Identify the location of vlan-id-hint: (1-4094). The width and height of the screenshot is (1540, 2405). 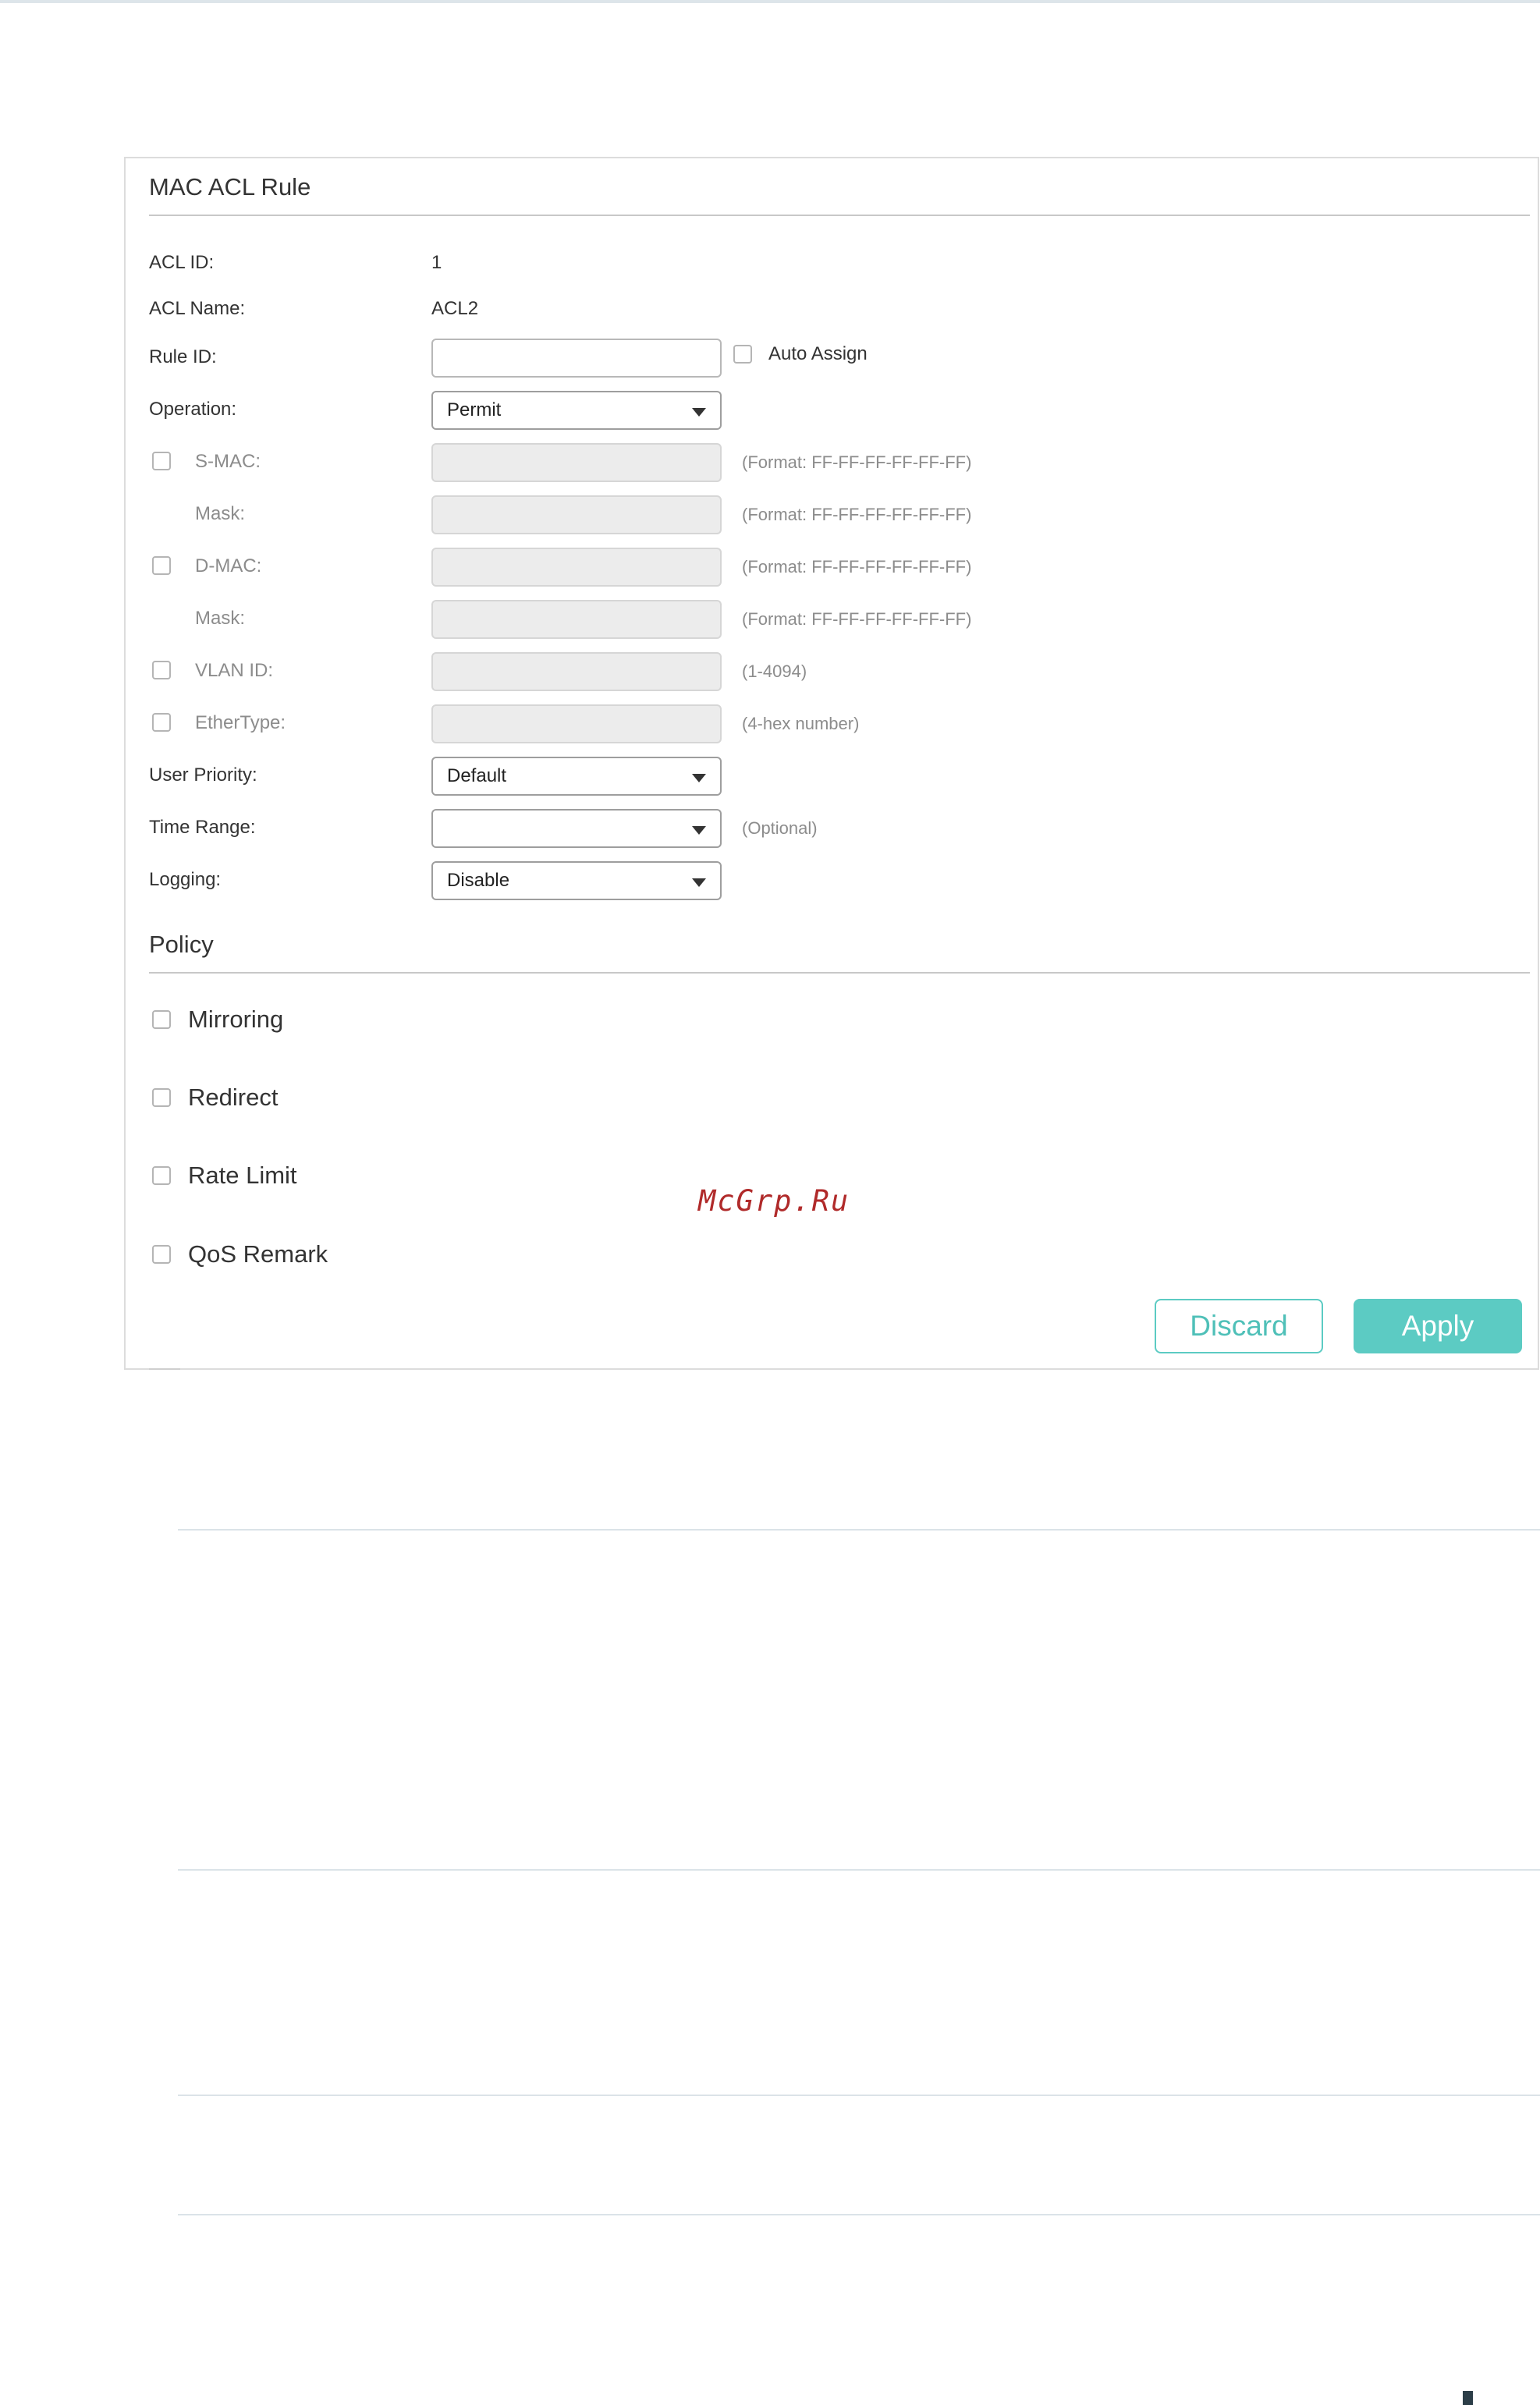
(774, 671).